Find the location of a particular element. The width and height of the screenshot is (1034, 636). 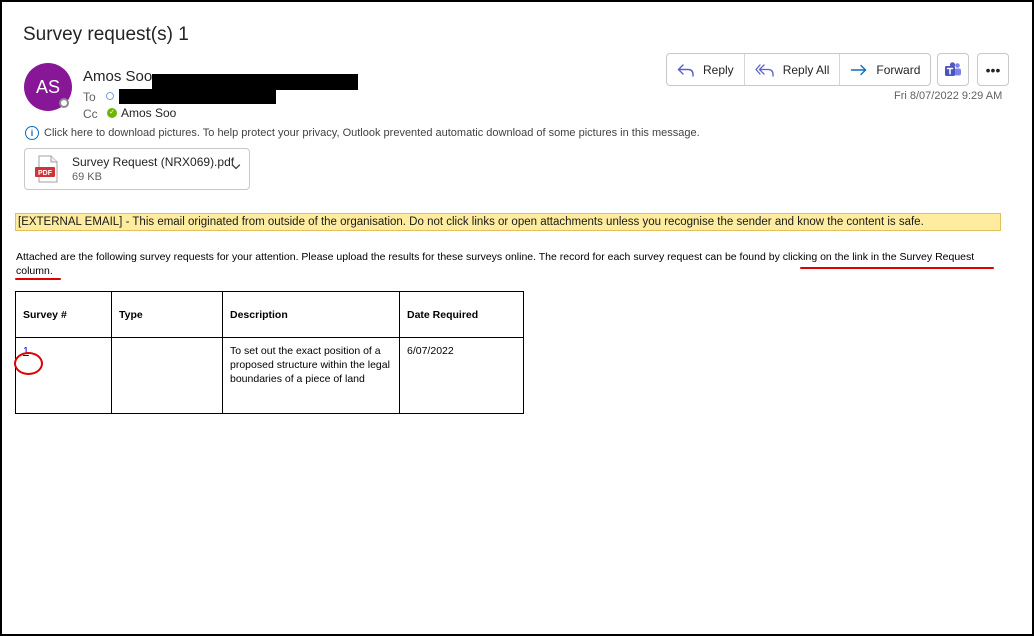

column-header-date-required: Date Required is located at coordinates (461, 314).